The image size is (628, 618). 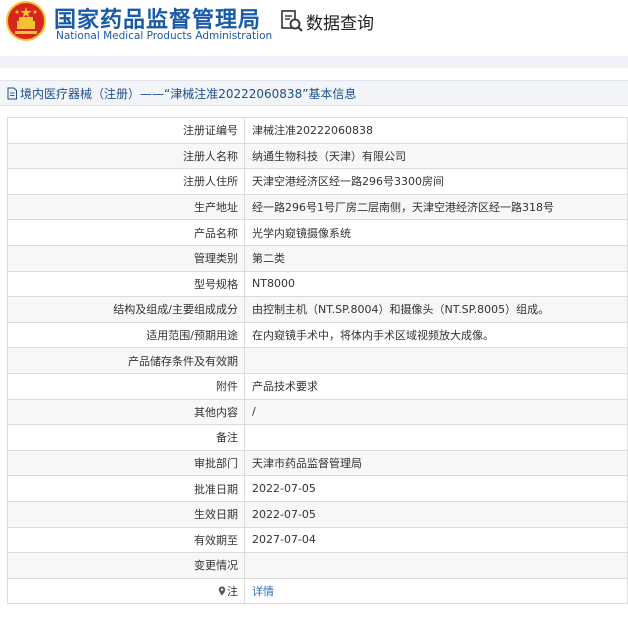 I want to click on row-value: 在内窥镜手术中，将体内手术区域视频放大成像。, so click(x=436, y=335).